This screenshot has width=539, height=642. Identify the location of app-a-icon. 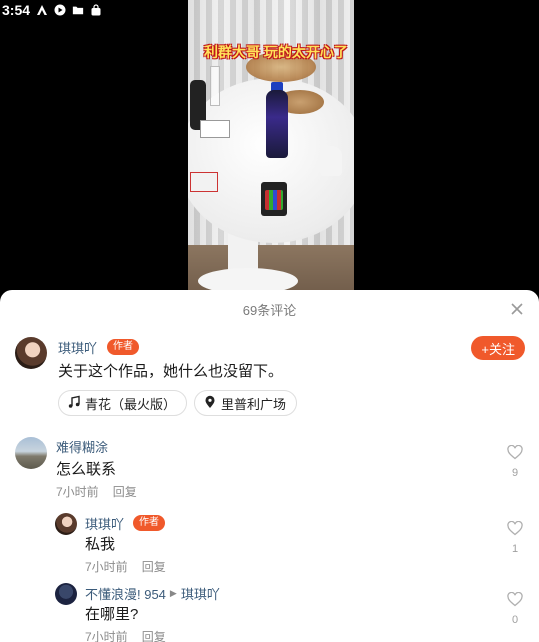
(42, 10).